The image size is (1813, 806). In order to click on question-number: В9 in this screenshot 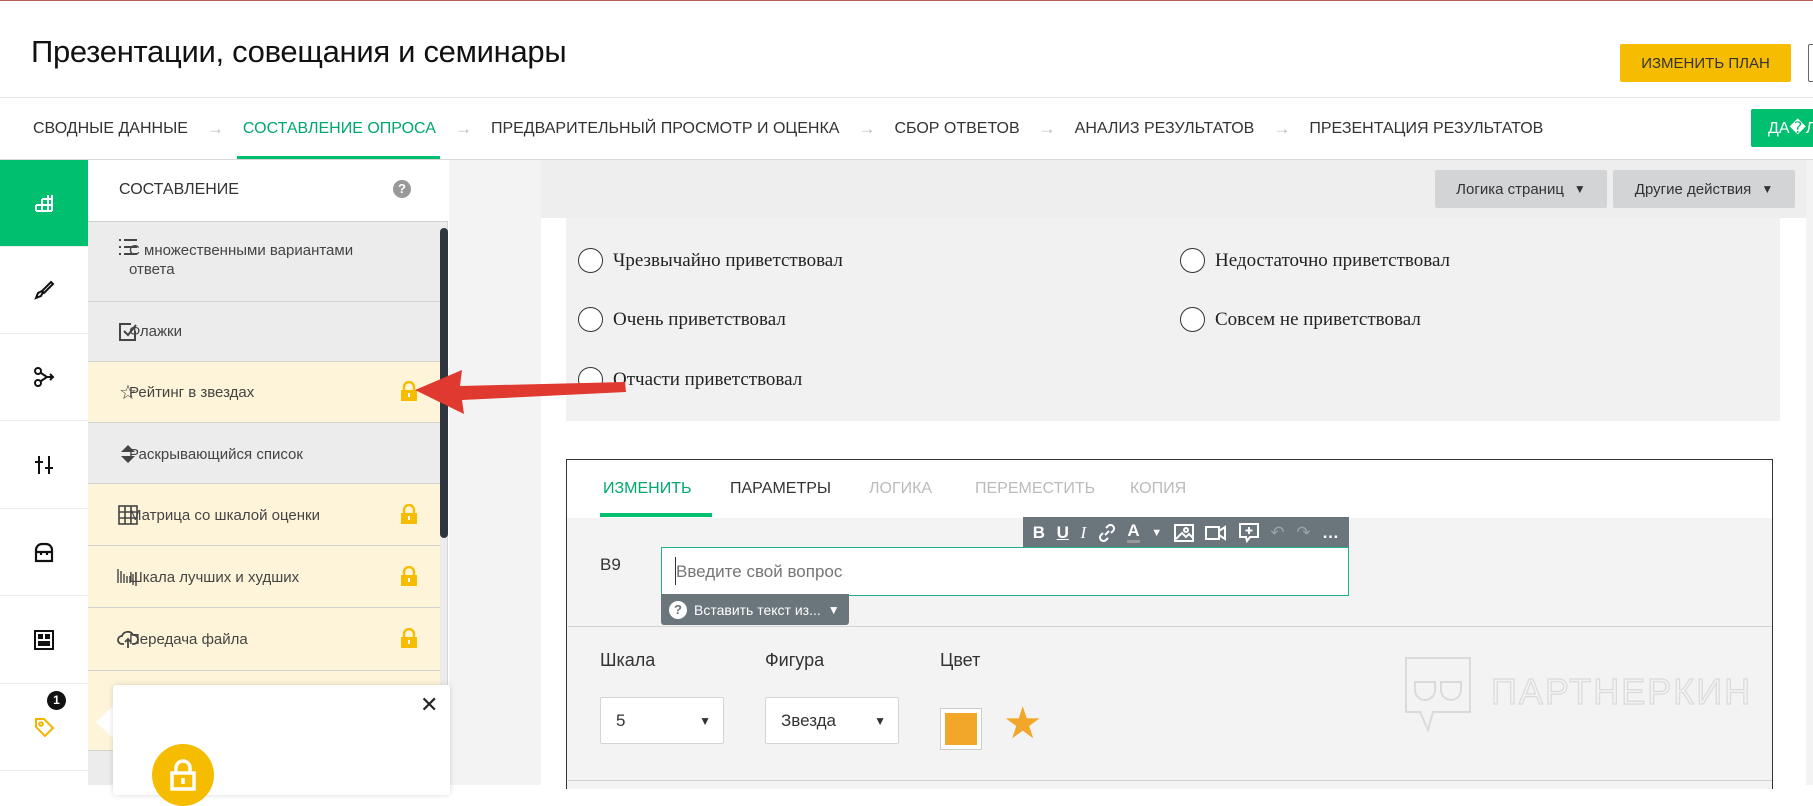, I will do `click(610, 564)`.